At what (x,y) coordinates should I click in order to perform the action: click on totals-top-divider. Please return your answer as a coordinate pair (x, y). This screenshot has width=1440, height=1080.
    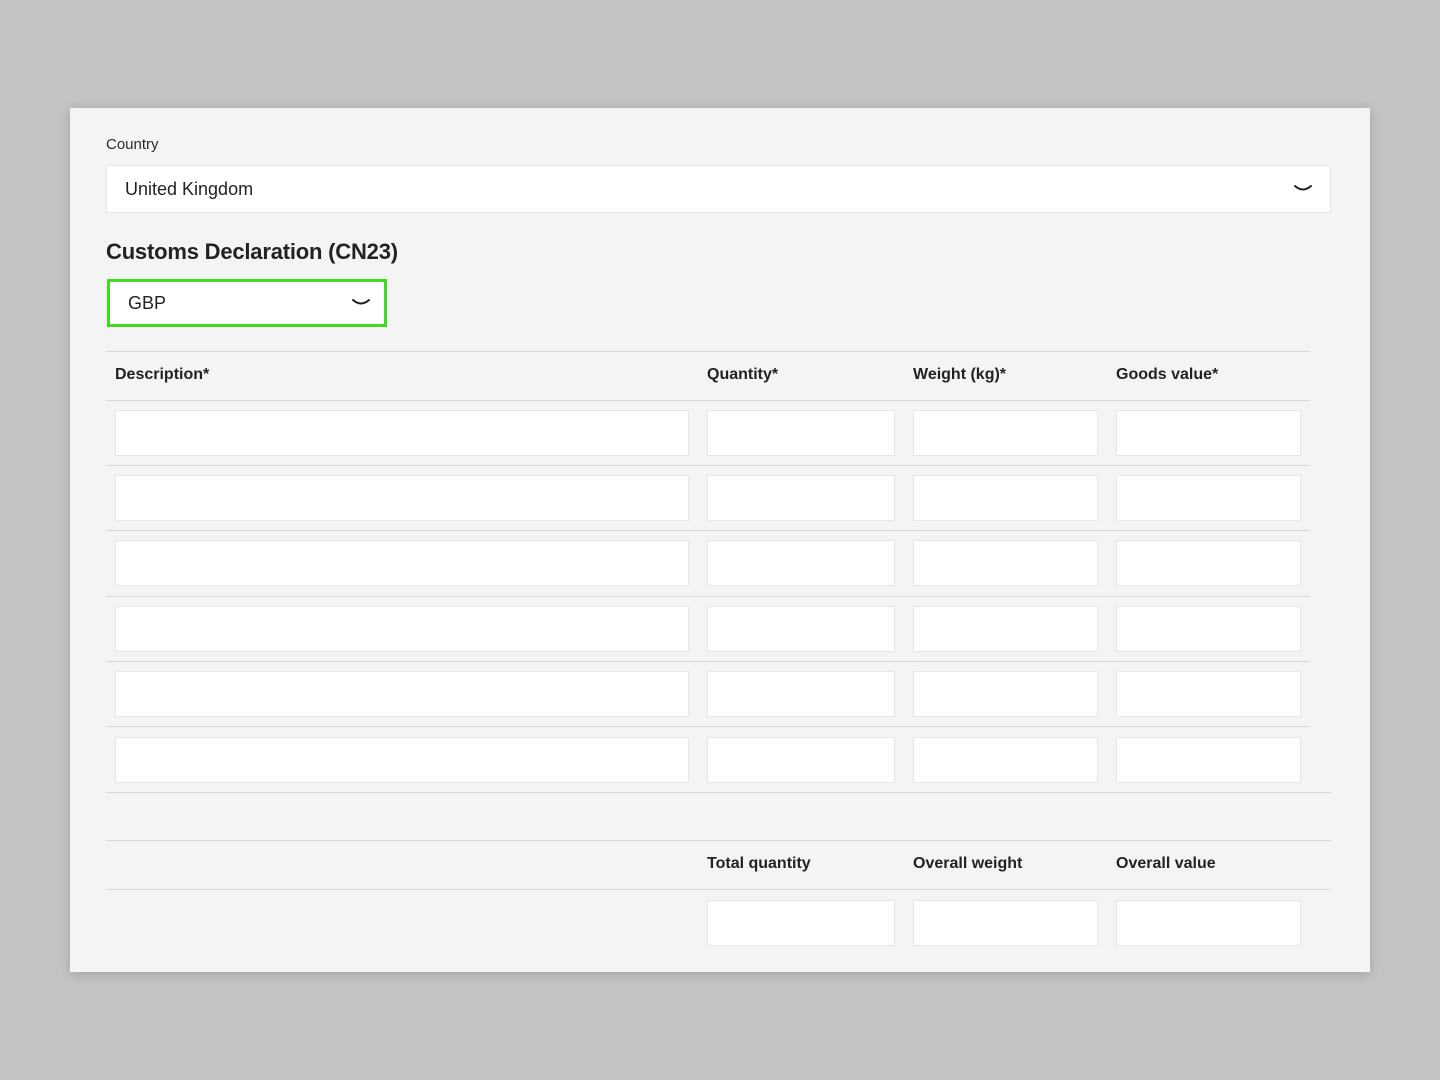
    Looking at the image, I should click on (718, 840).